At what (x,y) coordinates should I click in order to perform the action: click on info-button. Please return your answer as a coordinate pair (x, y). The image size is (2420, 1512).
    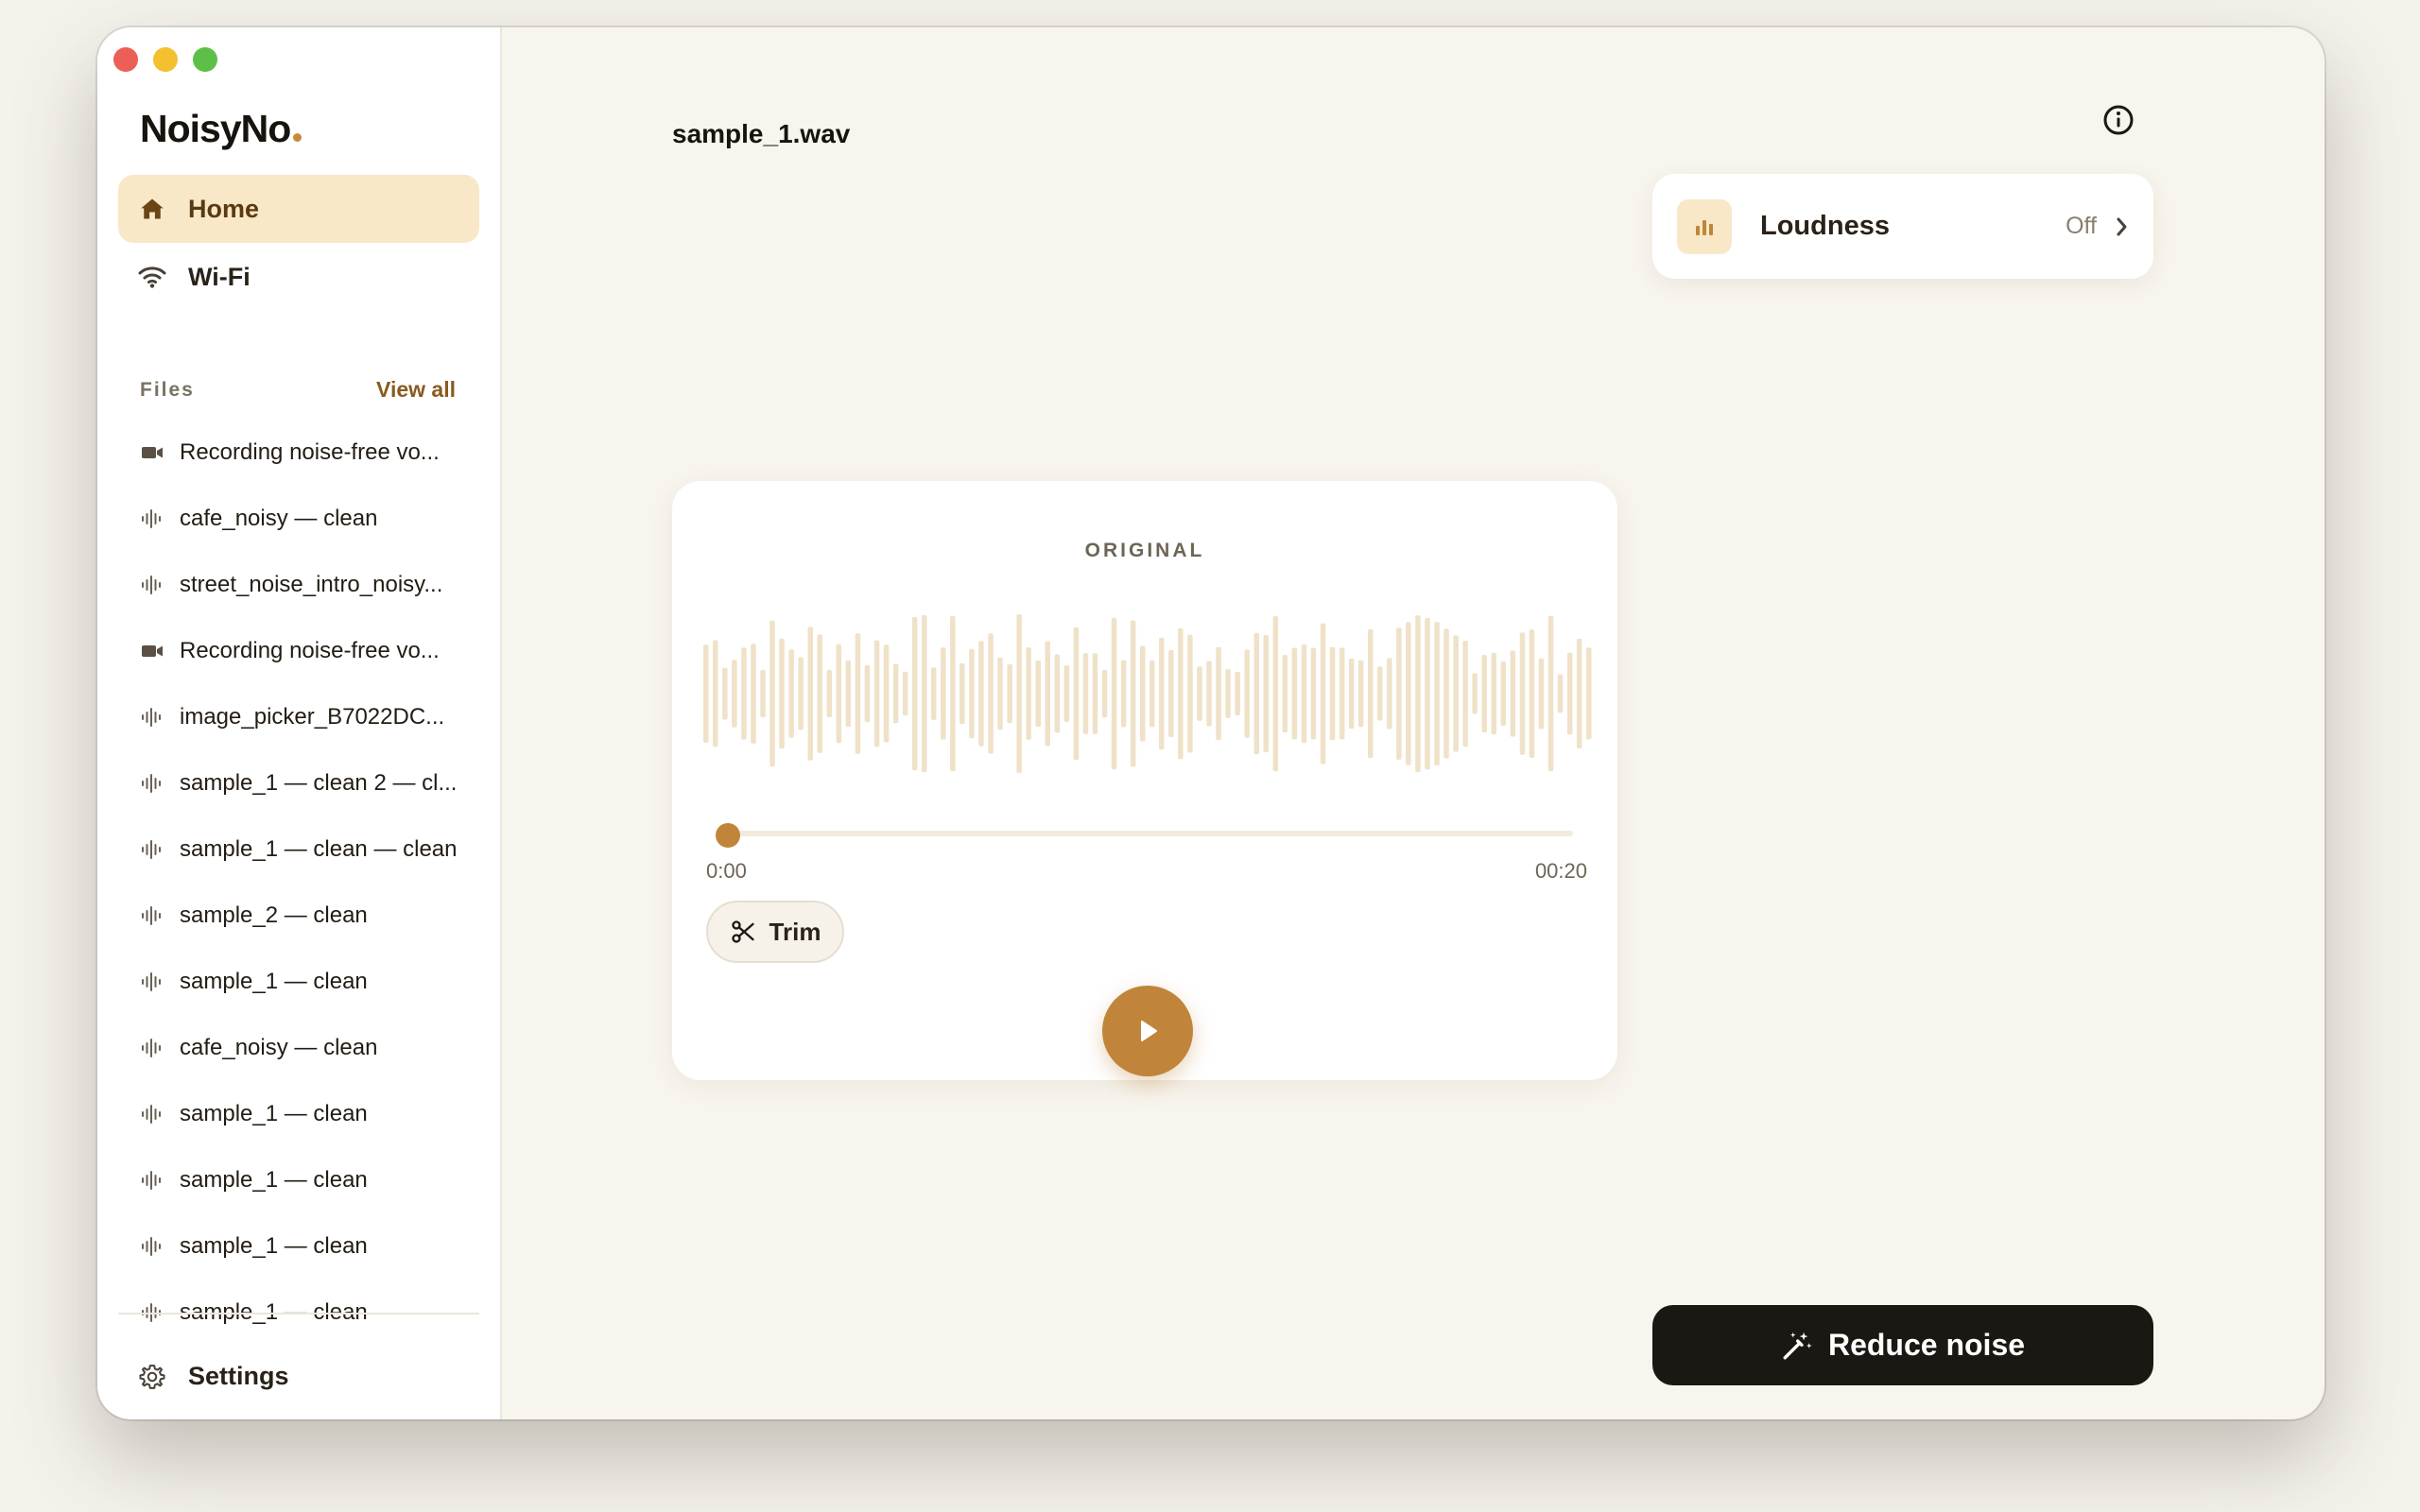
    Looking at the image, I should click on (2118, 120).